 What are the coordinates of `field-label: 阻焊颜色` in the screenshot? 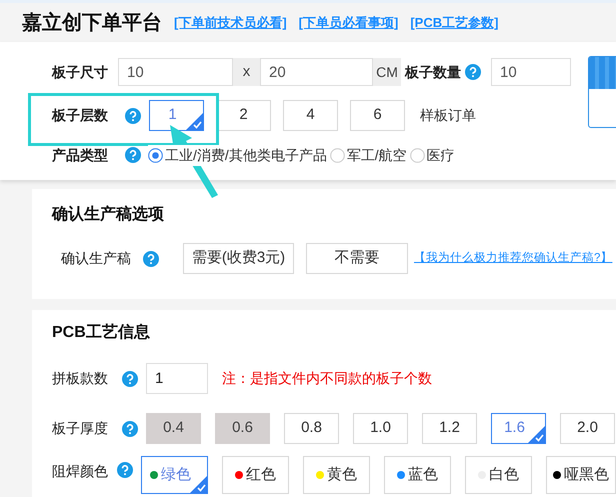 It's located at (80, 471).